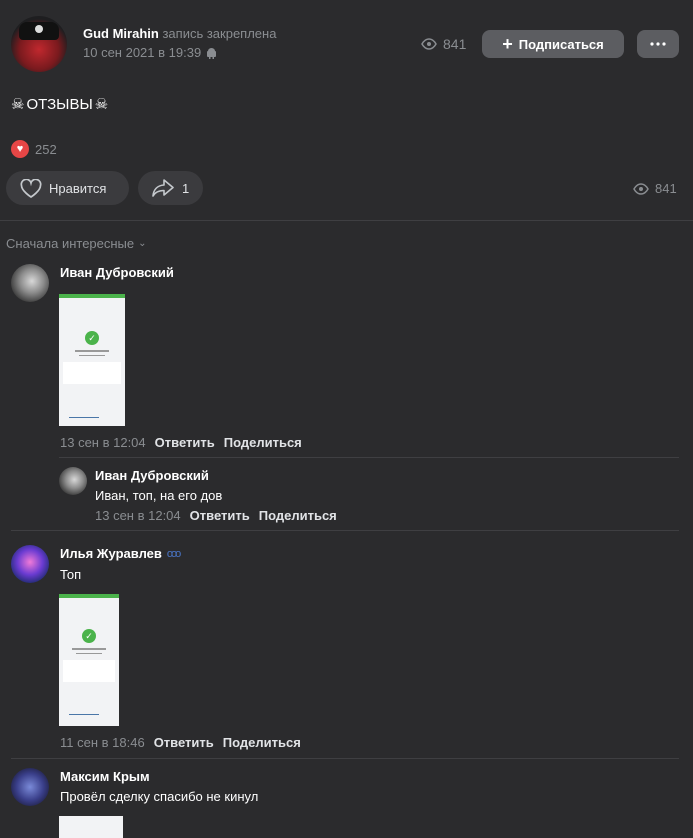  I want to click on sort-label: Сначала интересные, so click(70, 243).